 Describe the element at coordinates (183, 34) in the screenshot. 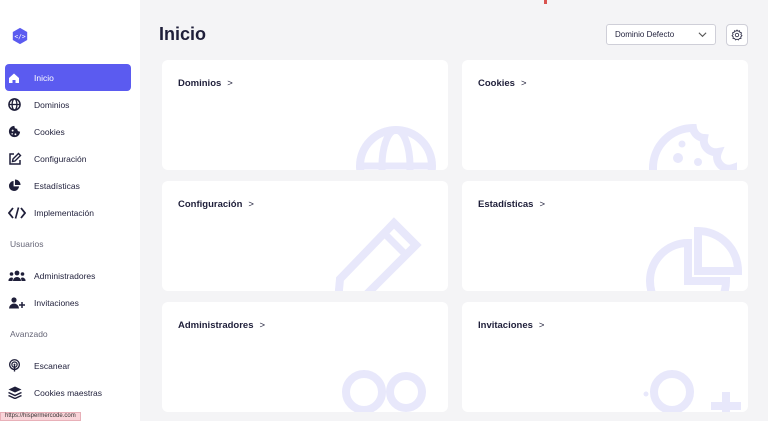

I see `page-title: Inicio` at that location.